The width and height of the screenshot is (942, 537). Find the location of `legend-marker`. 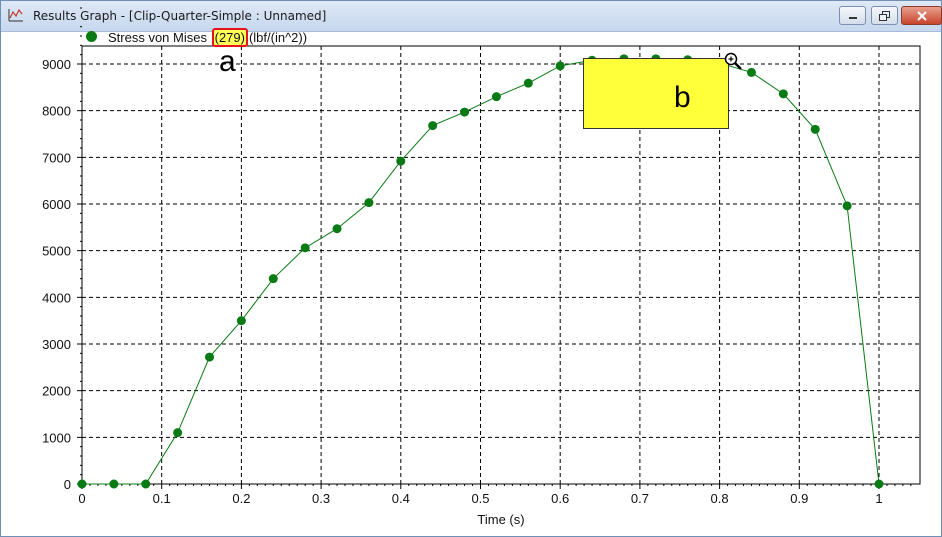

legend-marker is located at coordinates (91, 36).